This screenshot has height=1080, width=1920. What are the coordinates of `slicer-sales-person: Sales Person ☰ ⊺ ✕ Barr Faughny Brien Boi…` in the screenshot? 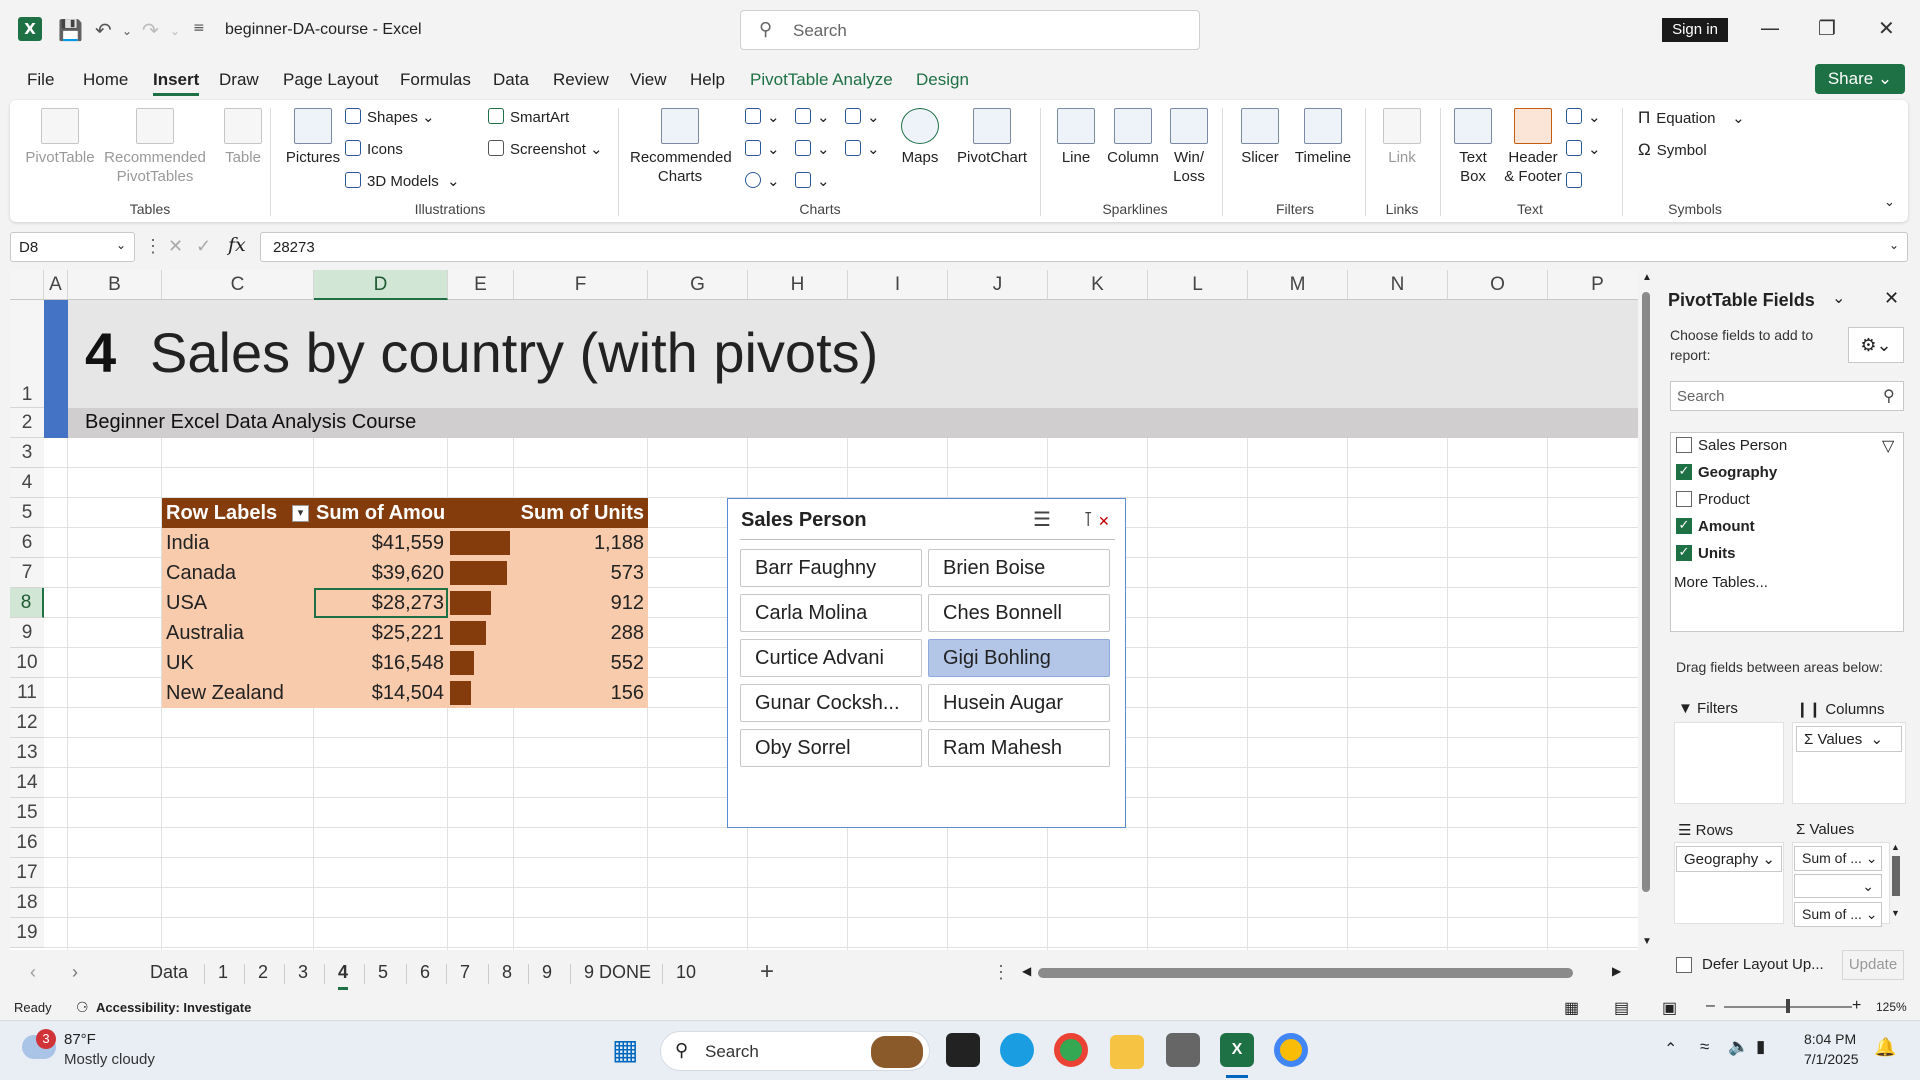 It's located at (926, 663).